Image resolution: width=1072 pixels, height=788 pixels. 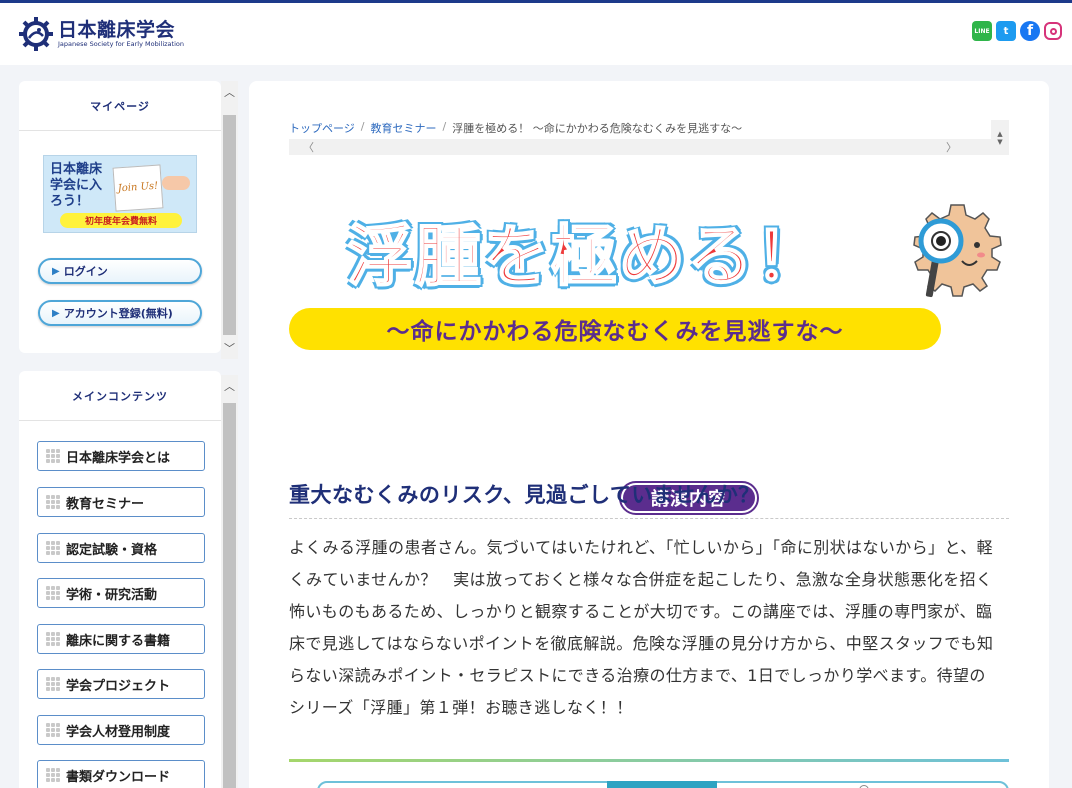 I want to click on gear-character-magnifier-icon, so click(x=957, y=251).